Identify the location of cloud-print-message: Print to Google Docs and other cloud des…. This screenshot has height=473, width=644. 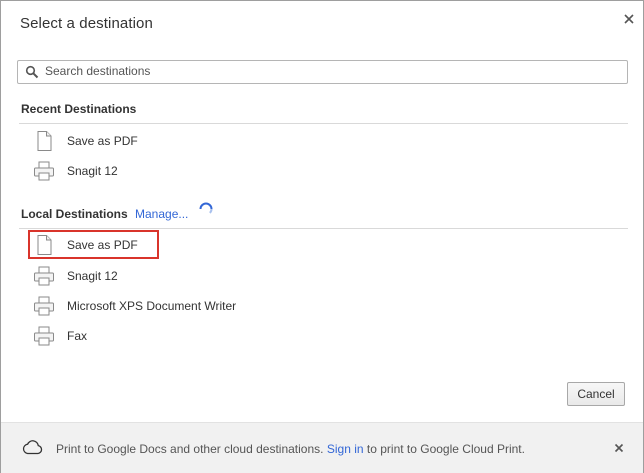
(290, 449).